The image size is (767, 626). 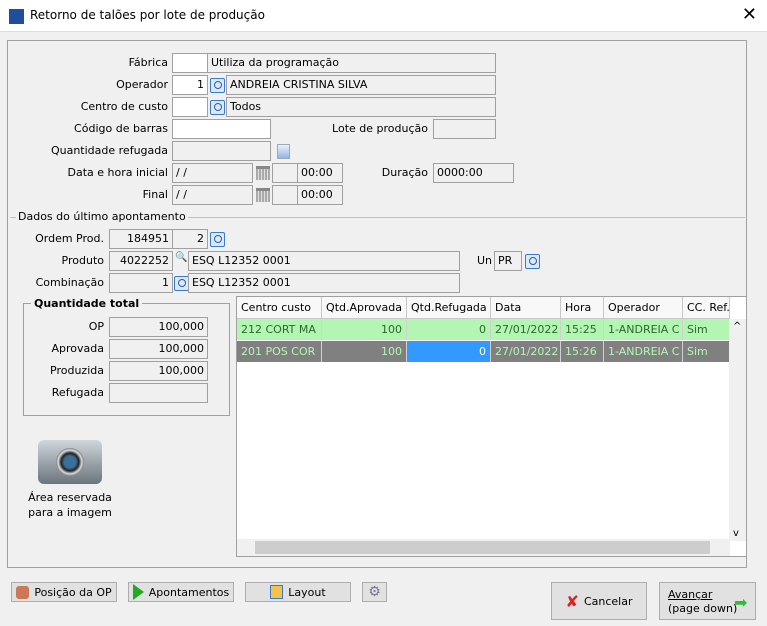 I want to click on table-cell: 212 CORT MA, so click(x=279, y=329).